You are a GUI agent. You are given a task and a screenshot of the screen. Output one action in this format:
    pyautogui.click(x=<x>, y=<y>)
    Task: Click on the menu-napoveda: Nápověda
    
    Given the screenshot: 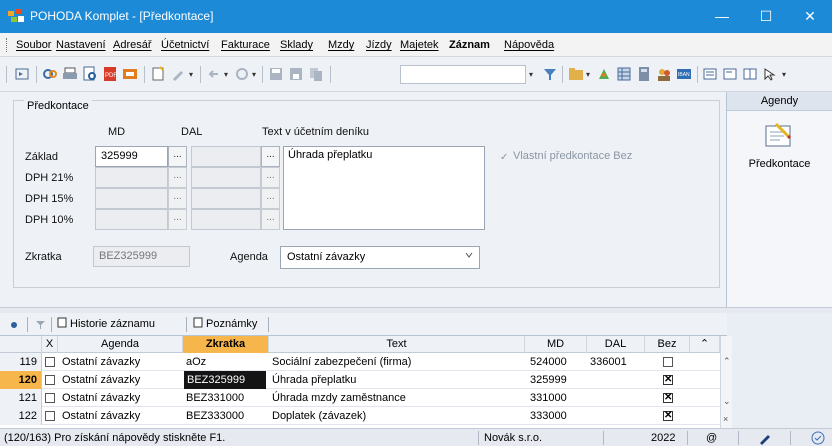 What is the action you would take?
    pyautogui.click(x=529, y=45)
    